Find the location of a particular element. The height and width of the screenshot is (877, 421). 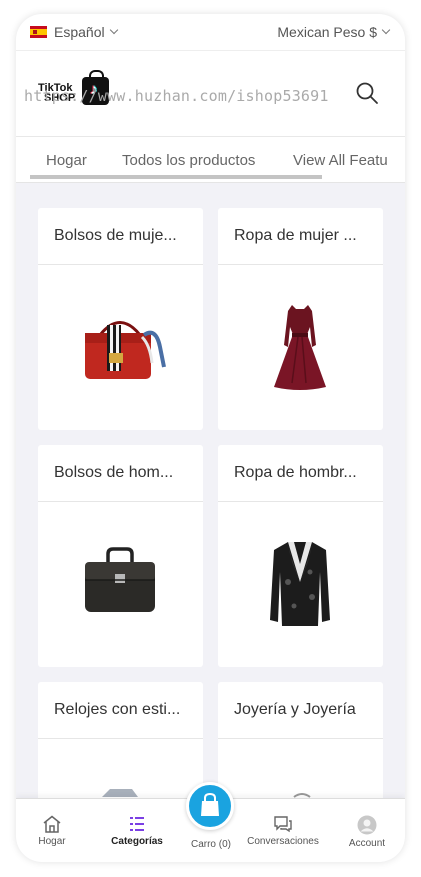

search-icon is located at coordinates (367, 93).